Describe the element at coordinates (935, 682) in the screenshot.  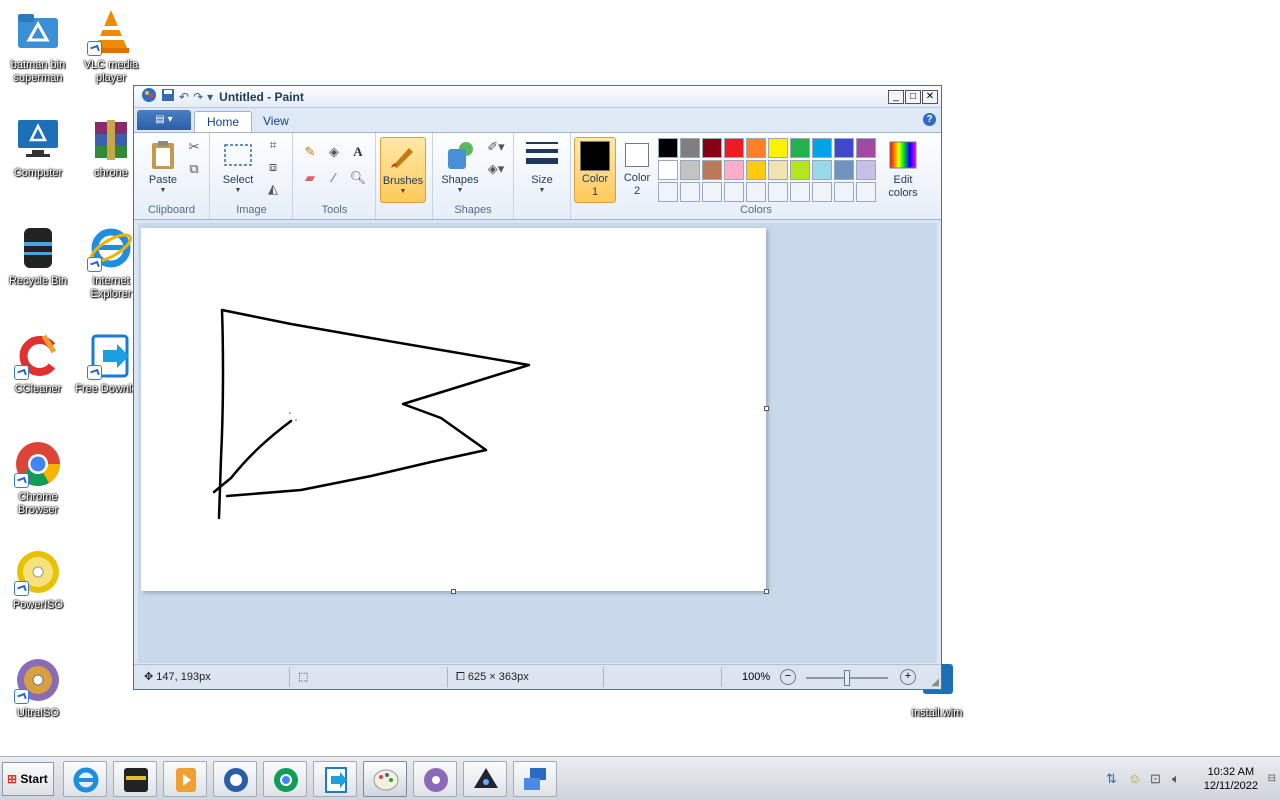
I see `resize-grip-icon: ◢` at that location.